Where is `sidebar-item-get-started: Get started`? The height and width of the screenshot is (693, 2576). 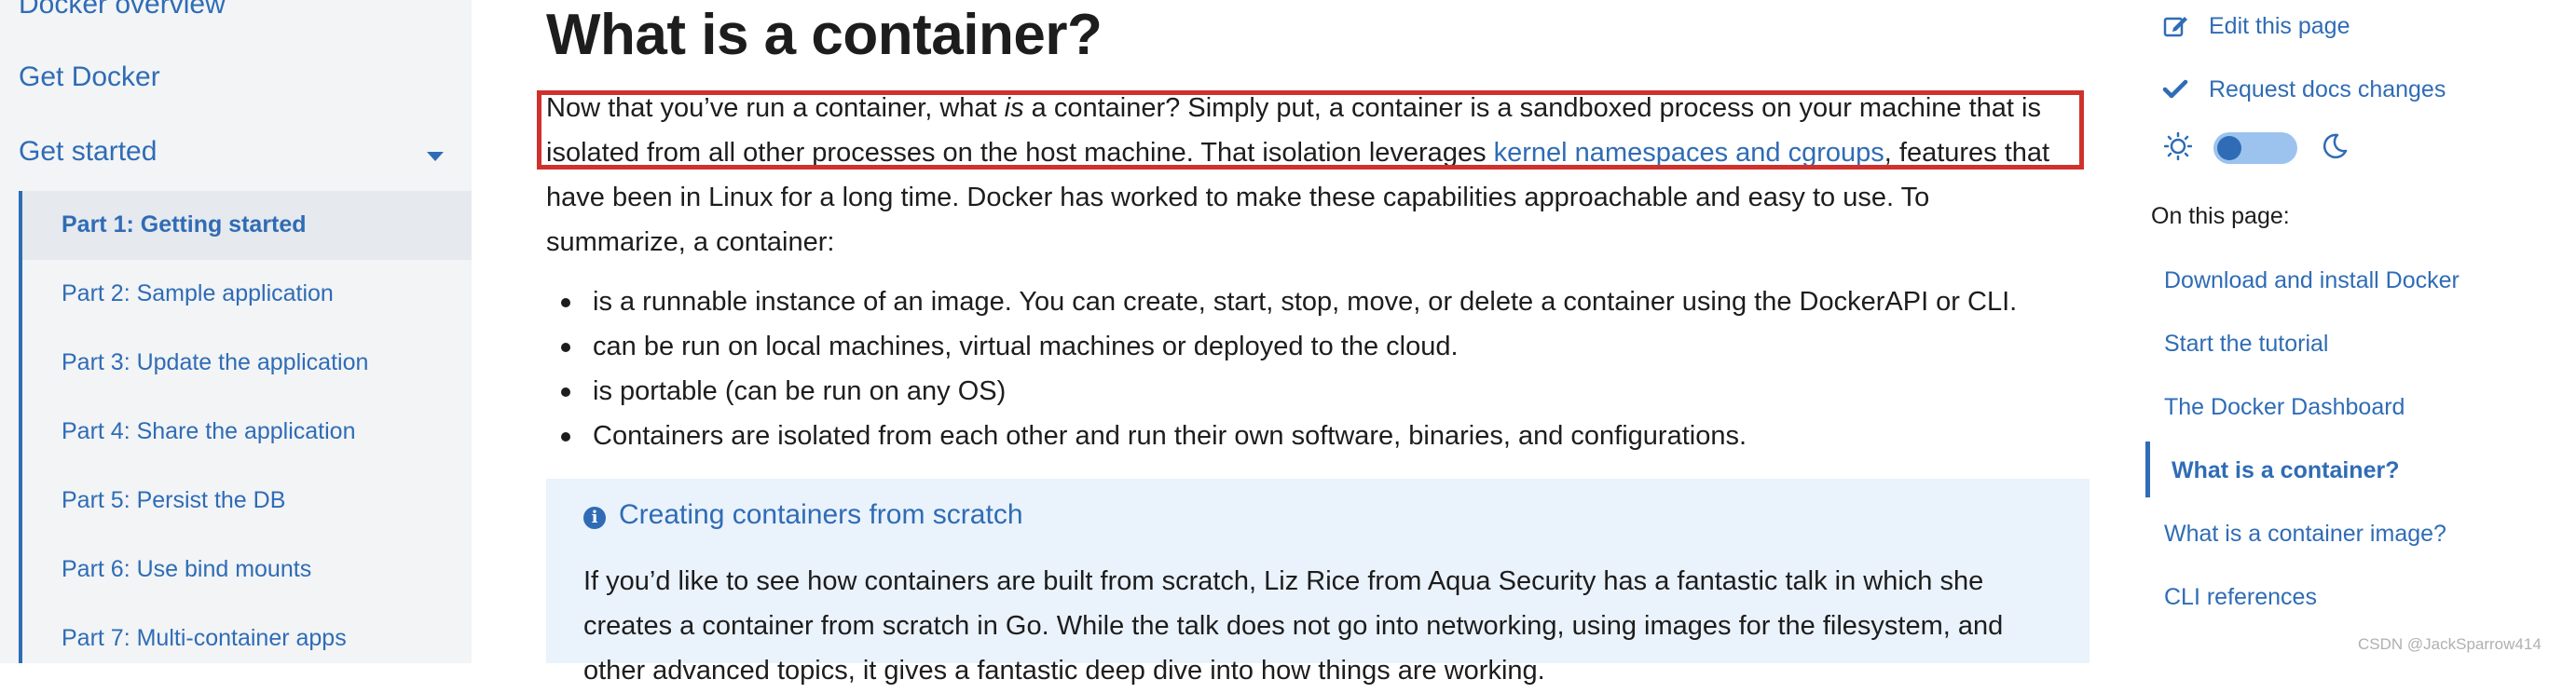 sidebar-item-get-started: Get started is located at coordinates (88, 152).